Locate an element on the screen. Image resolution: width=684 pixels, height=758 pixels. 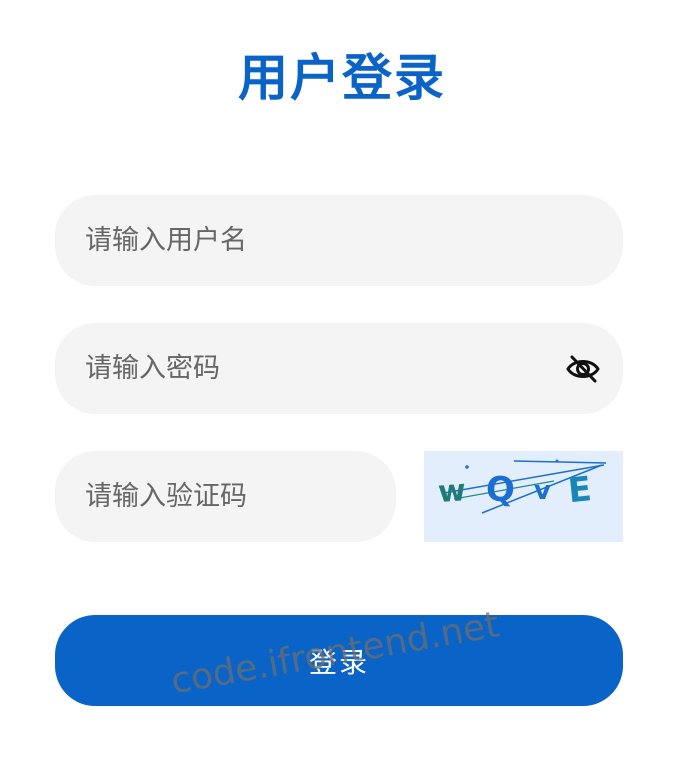
username-field is located at coordinates (339, 240).